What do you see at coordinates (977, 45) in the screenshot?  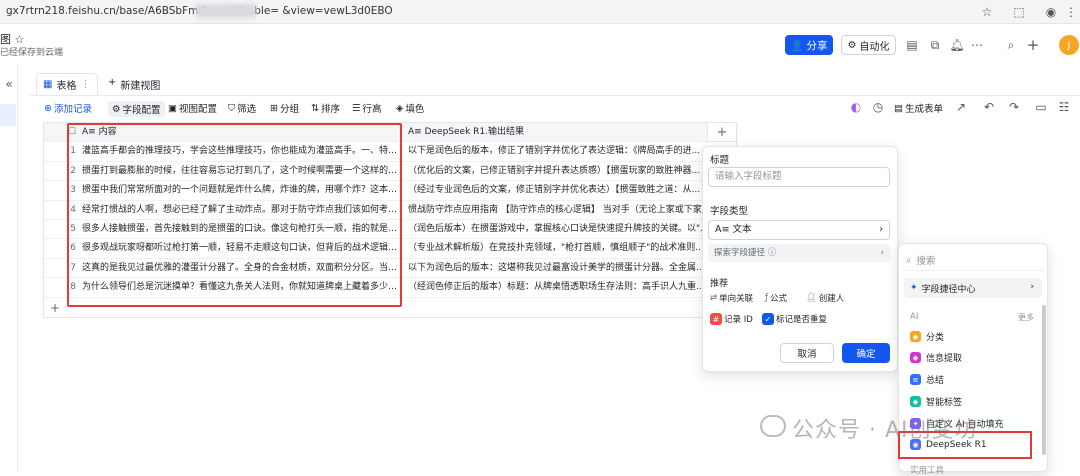 I see `more-icon: ⋯` at bounding box center [977, 45].